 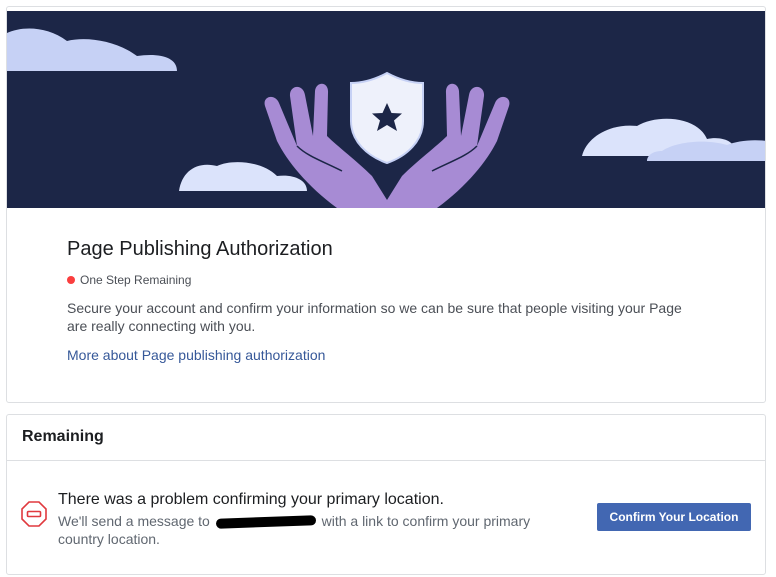 I want to click on cloud-mid-left, so click(x=243, y=176).